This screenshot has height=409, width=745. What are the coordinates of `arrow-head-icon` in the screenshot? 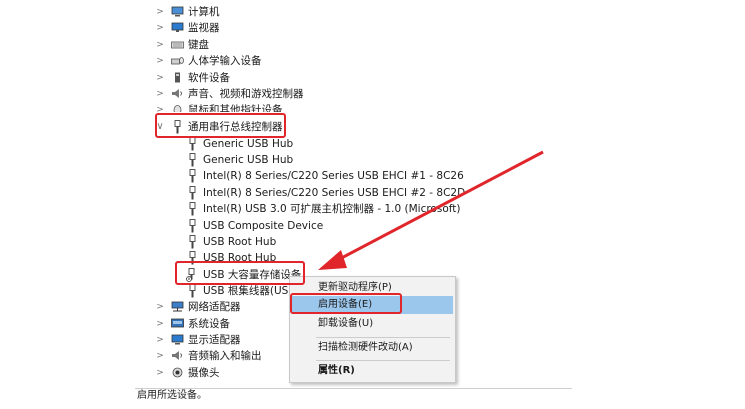 It's located at (332, 260).